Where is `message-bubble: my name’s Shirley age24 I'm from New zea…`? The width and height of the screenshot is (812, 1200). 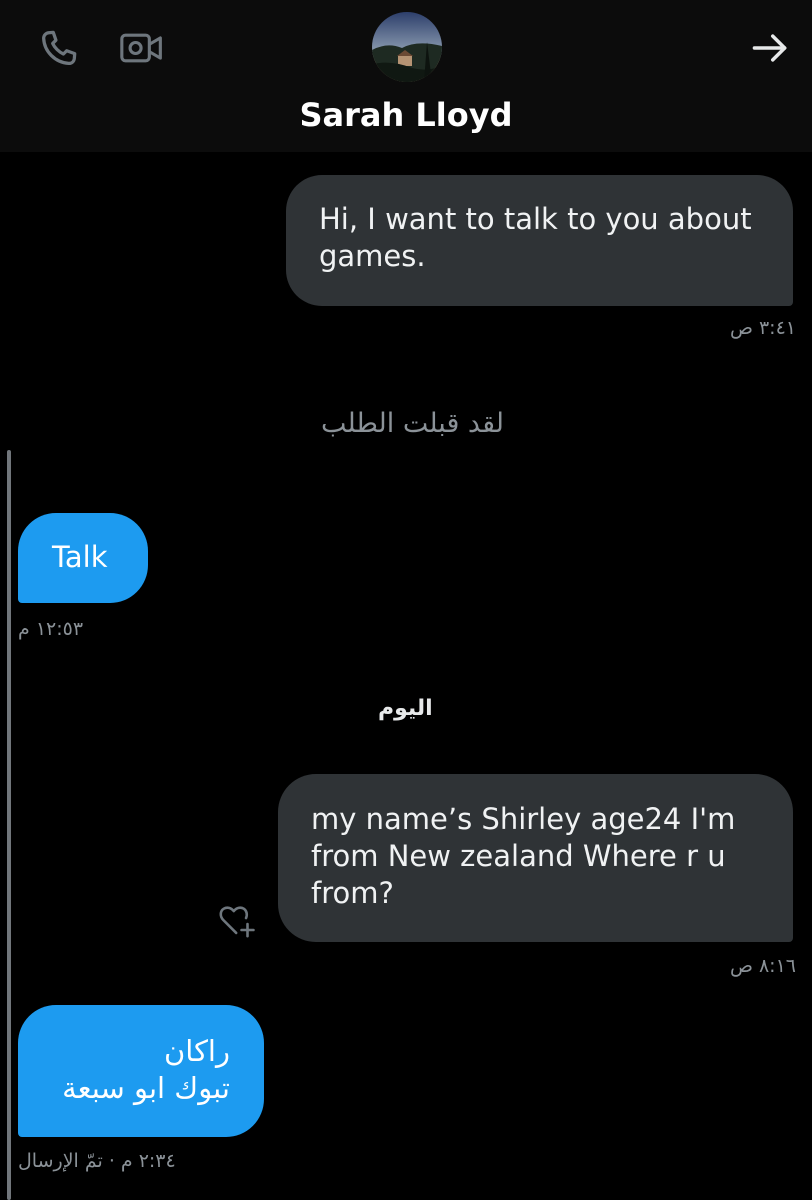 message-bubble: my name’s Shirley age24 I'm from New zea… is located at coordinates (535, 858).